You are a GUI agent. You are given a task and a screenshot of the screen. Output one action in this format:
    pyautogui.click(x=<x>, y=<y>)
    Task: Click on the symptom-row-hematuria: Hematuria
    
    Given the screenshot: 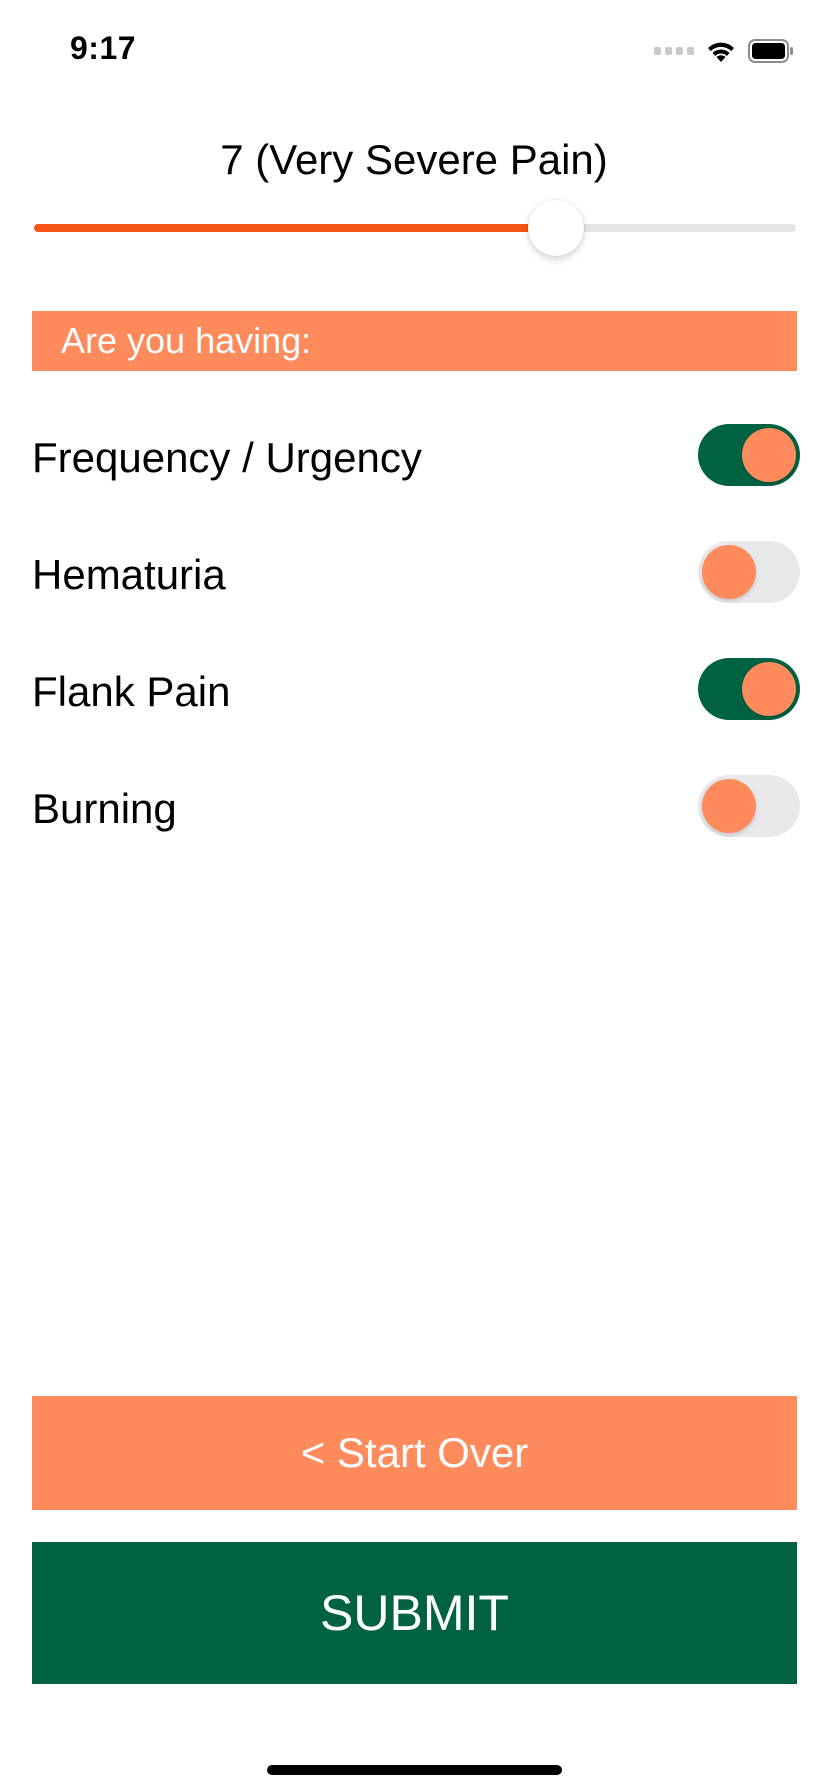 What is the action you would take?
    pyautogui.click(x=416, y=574)
    